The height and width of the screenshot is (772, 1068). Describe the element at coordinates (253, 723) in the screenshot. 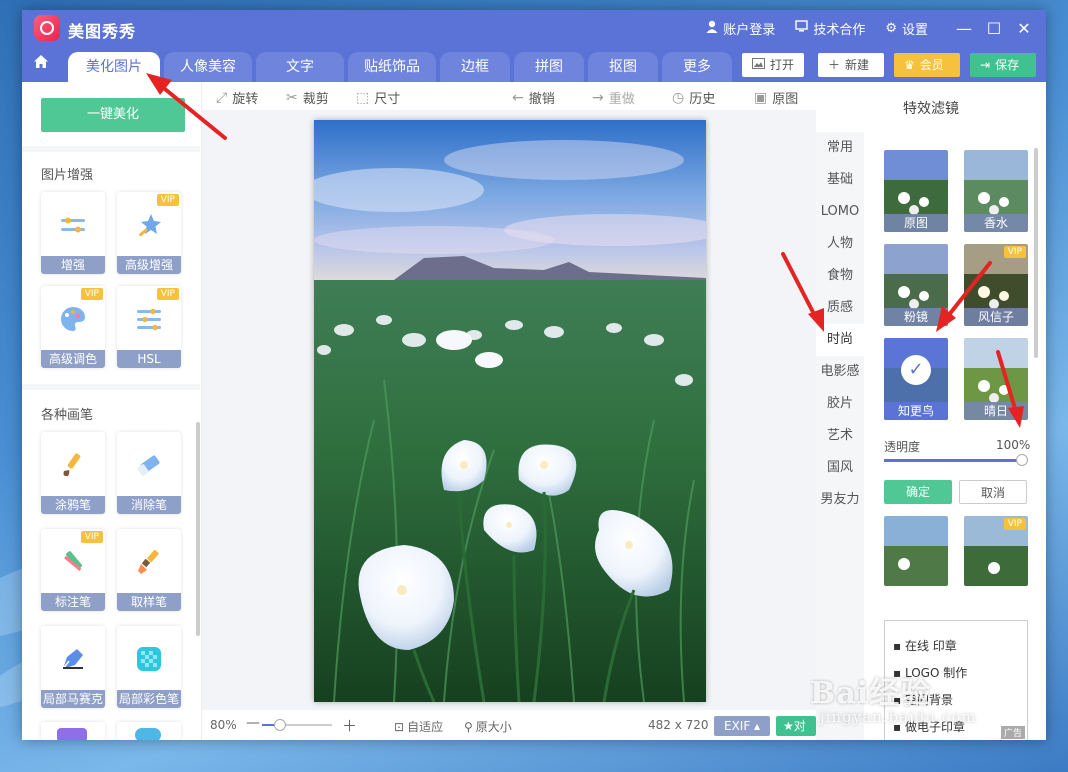

I see `zoom-out-button: —` at that location.